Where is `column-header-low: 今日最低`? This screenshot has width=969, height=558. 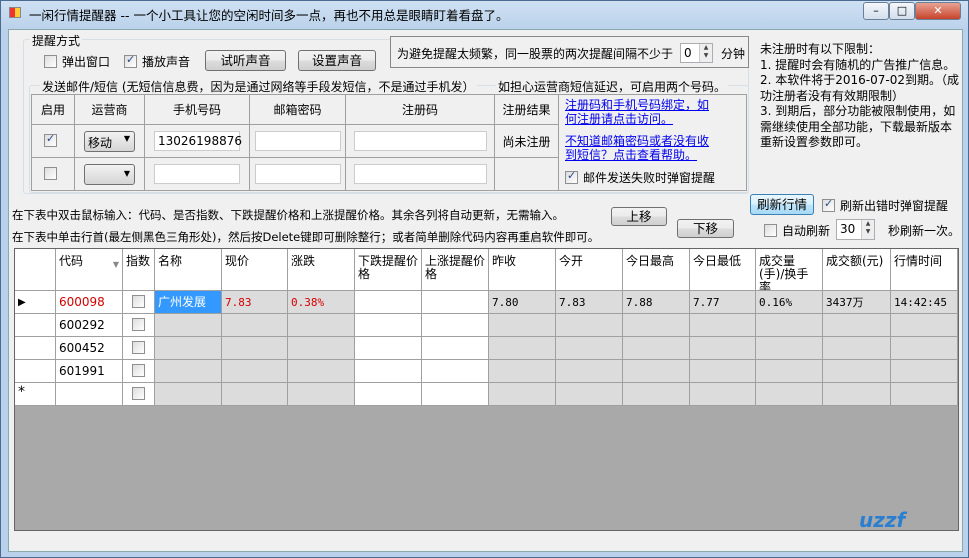 column-header-low: 今日最低 is located at coordinates (723, 270).